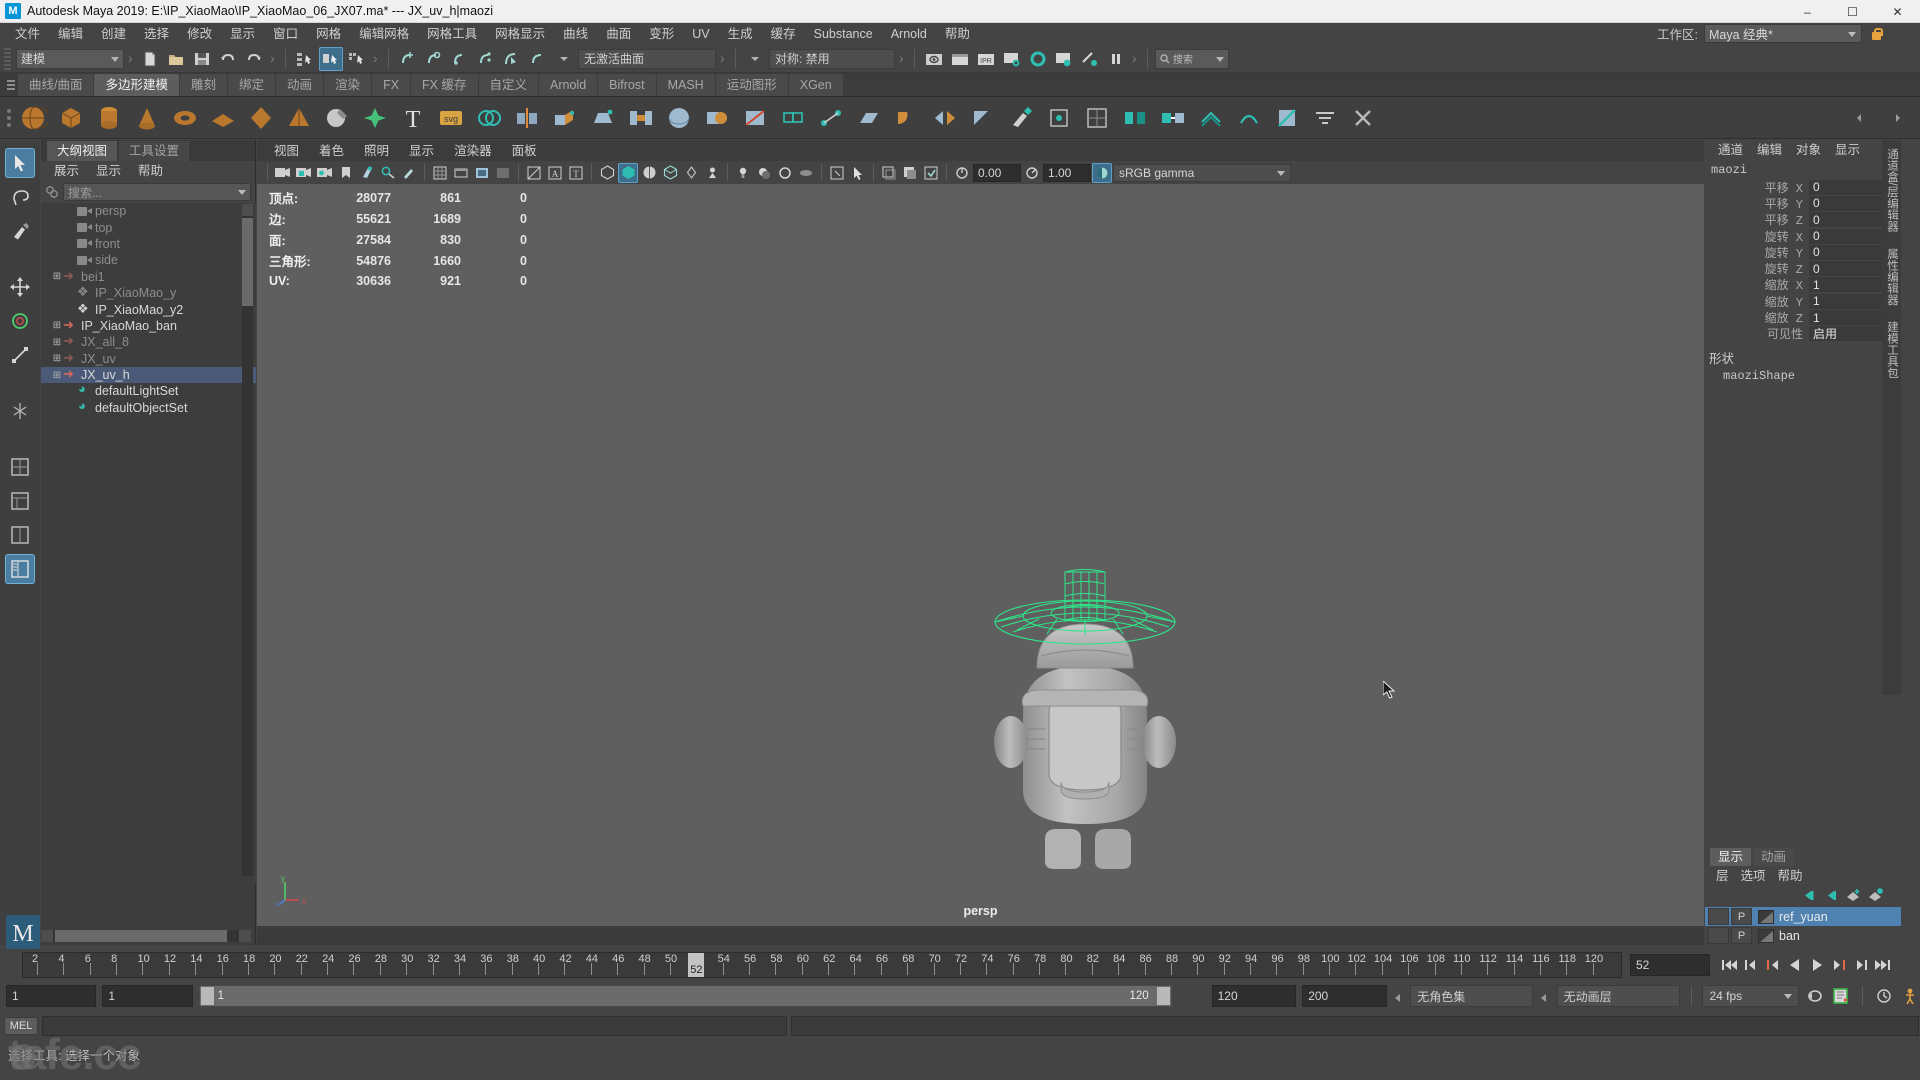  I want to click on two-d-pan-zoom-icon, so click(388, 173).